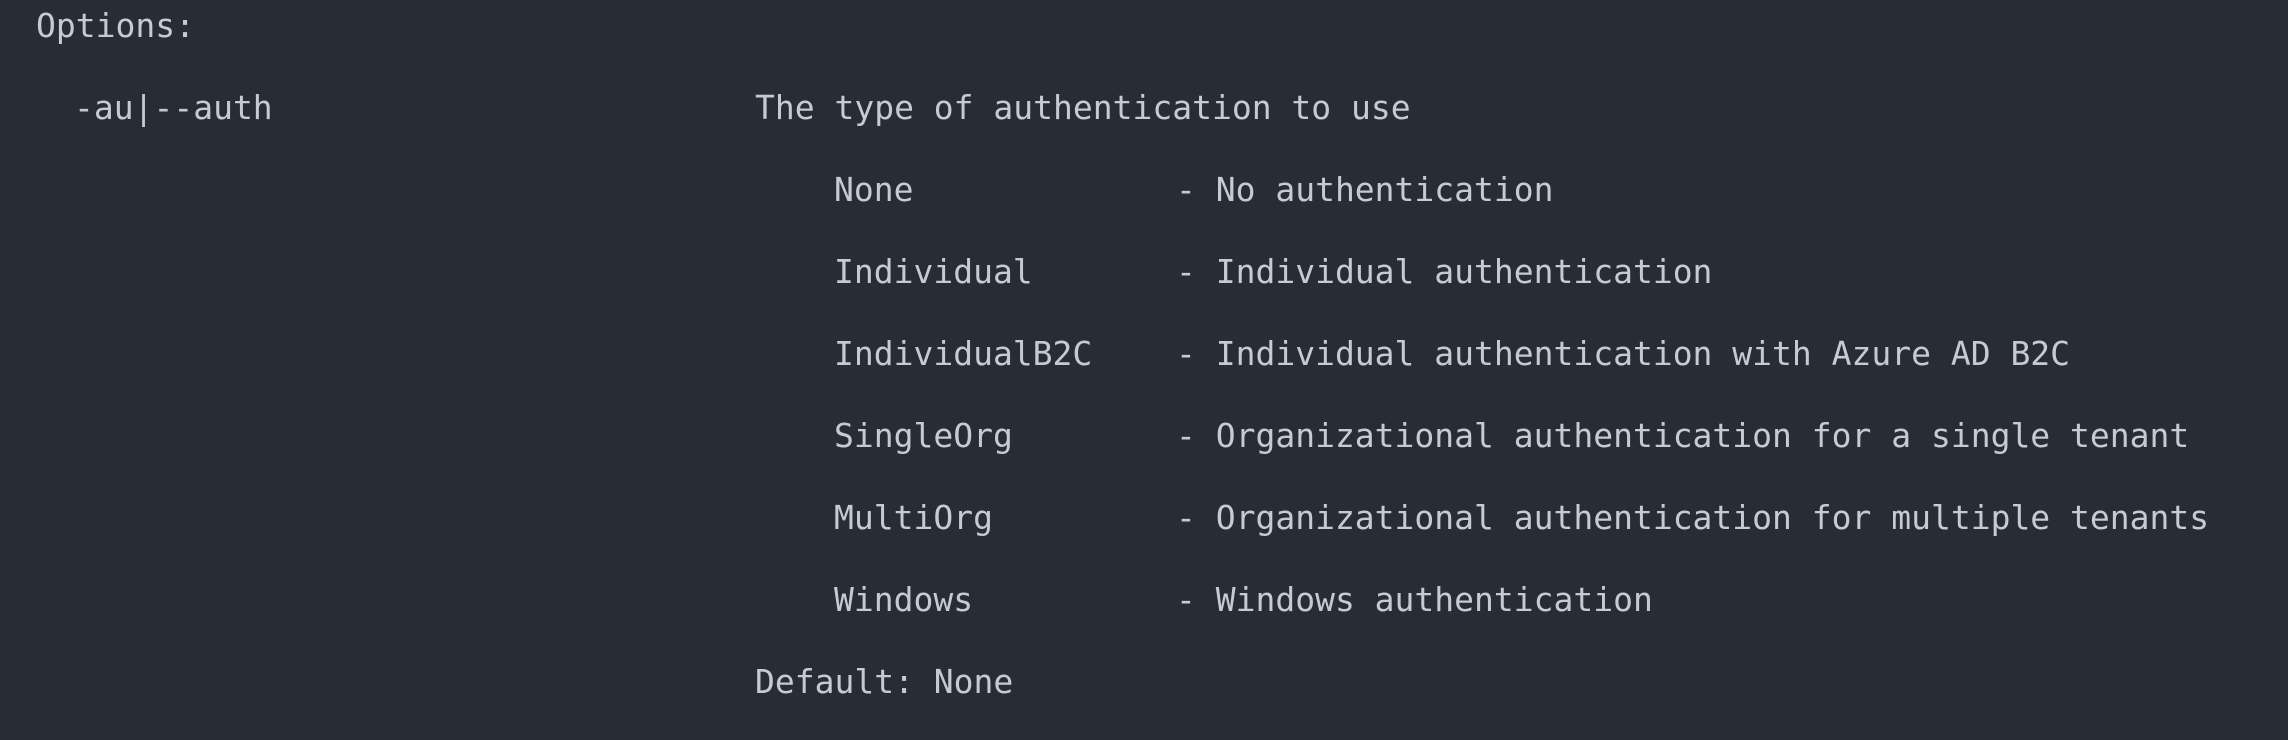 The height and width of the screenshot is (740, 2288). What do you see at coordinates (874, 189) in the screenshot?
I see `auth-value-name-none: None` at bounding box center [874, 189].